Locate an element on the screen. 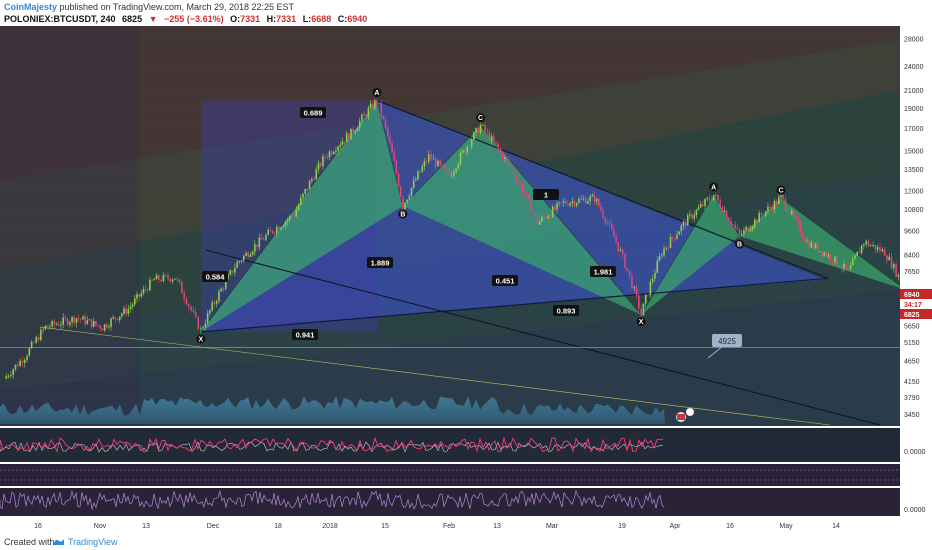 This screenshot has width=932, height=550. price-tick-label: 15000 is located at coordinates (914, 151).